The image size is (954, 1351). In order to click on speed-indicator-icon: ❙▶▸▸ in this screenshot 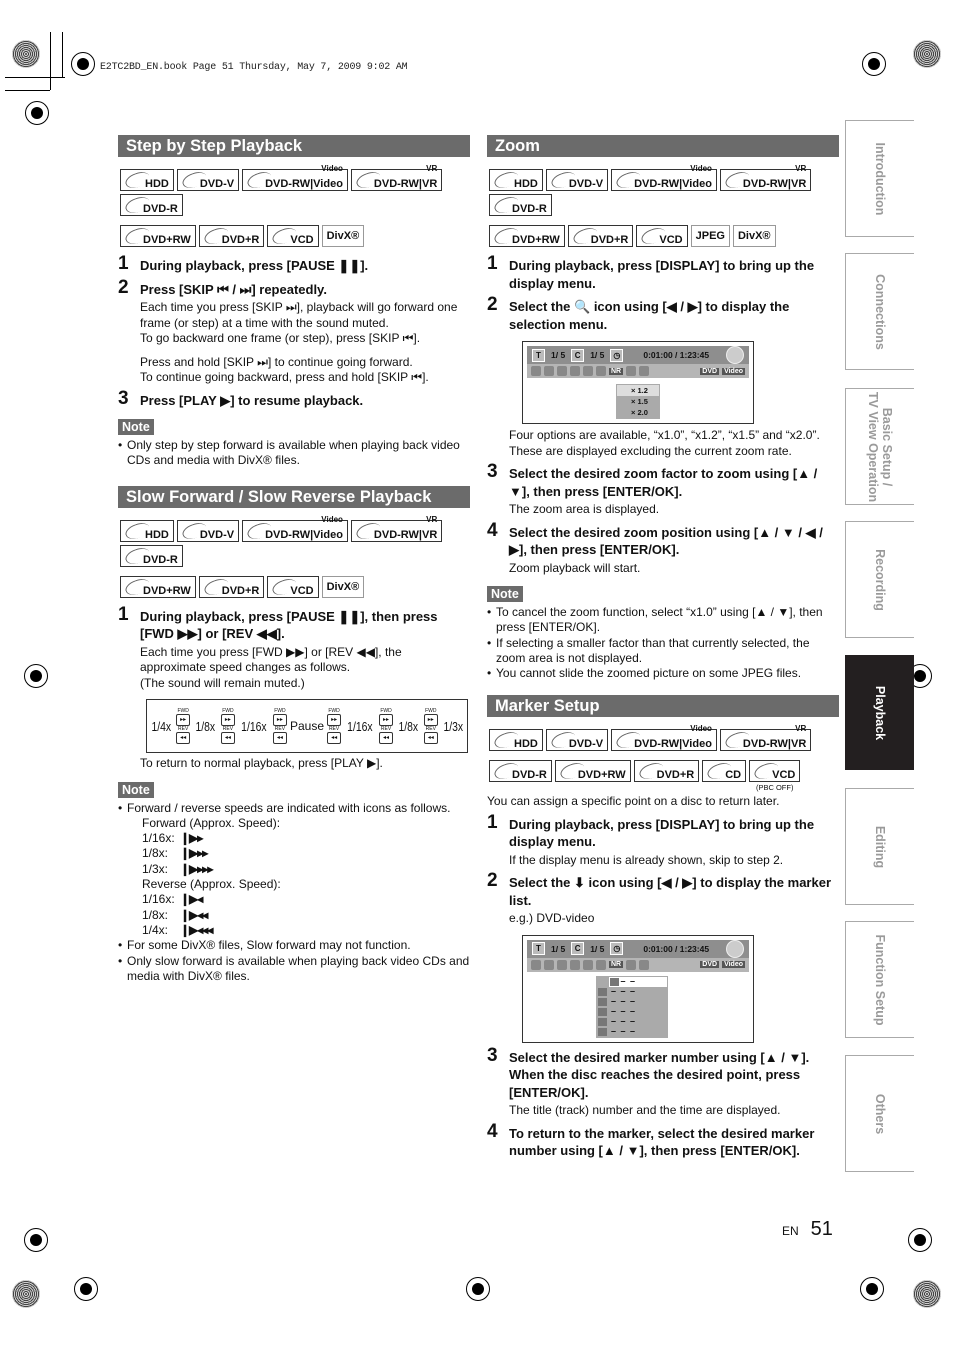, I will do `click(194, 853)`.